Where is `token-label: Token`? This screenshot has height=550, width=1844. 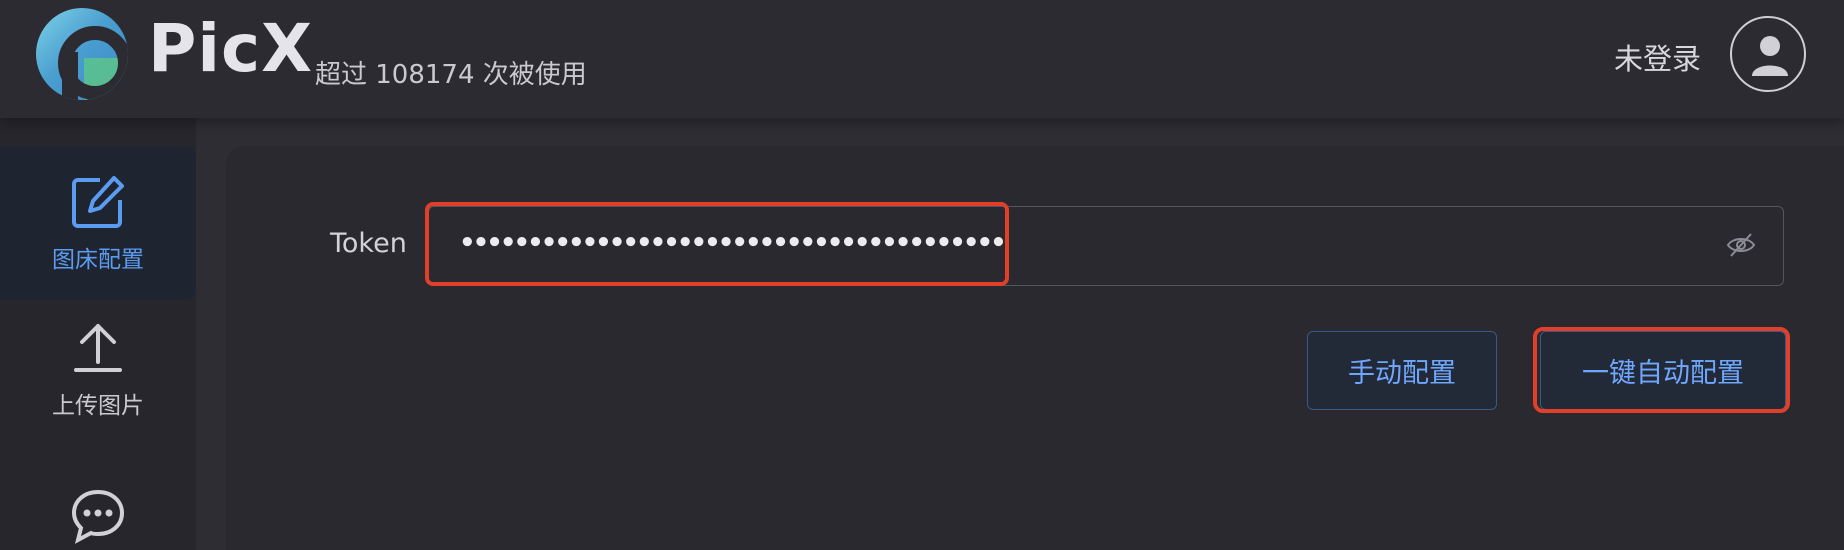
token-label: Token is located at coordinates (368, 243).